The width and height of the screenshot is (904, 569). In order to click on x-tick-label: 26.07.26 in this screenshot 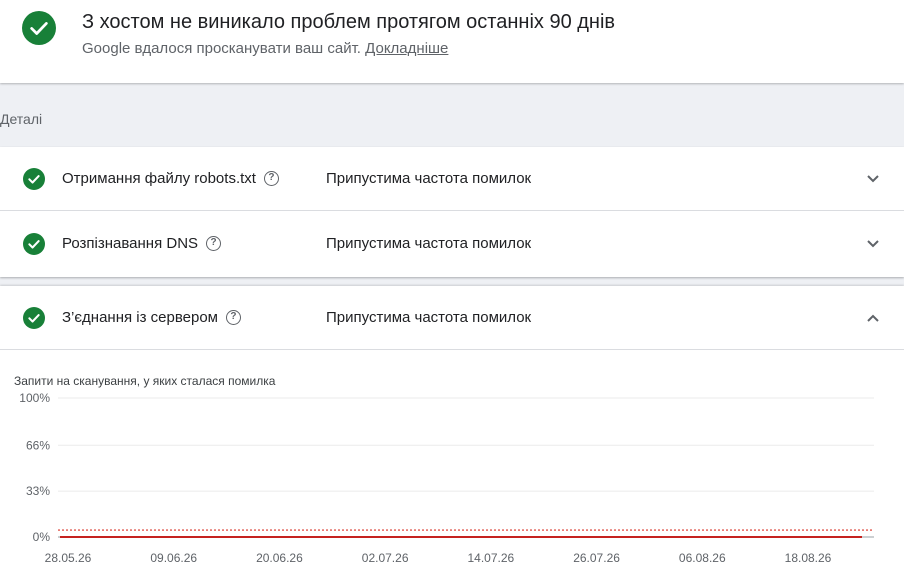, I will do `click(596, 558)`.